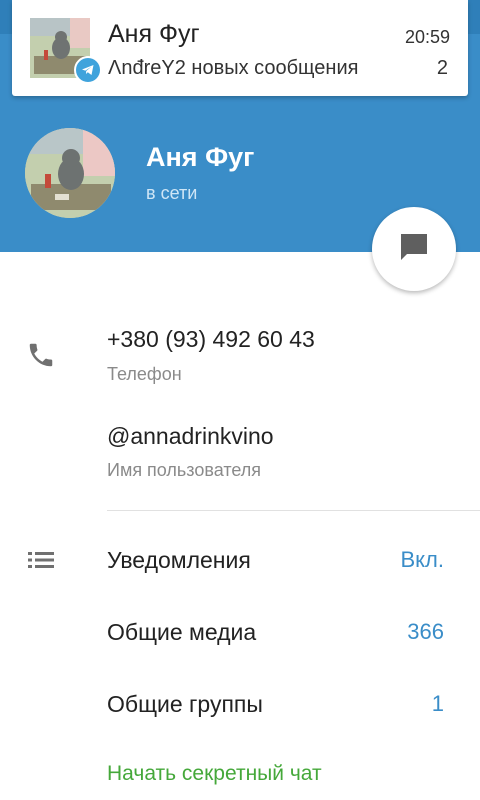 The height and width of the screenshot is (800, 480). Describe the element at coordinates (182, 632) in the screenshot. I see `shared-media-label: Общие медиа` at that location.